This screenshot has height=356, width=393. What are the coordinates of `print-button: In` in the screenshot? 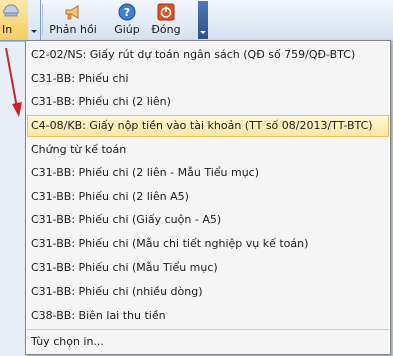 It's located at (14, 20).